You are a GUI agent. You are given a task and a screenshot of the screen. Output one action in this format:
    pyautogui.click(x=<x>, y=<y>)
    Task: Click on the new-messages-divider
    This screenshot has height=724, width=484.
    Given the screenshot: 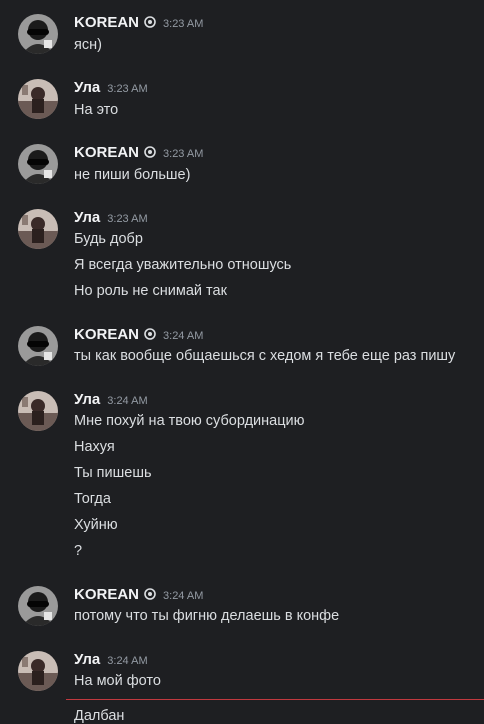 What is the action you would take?
    pyautogui.click(x=275, y=699)
    